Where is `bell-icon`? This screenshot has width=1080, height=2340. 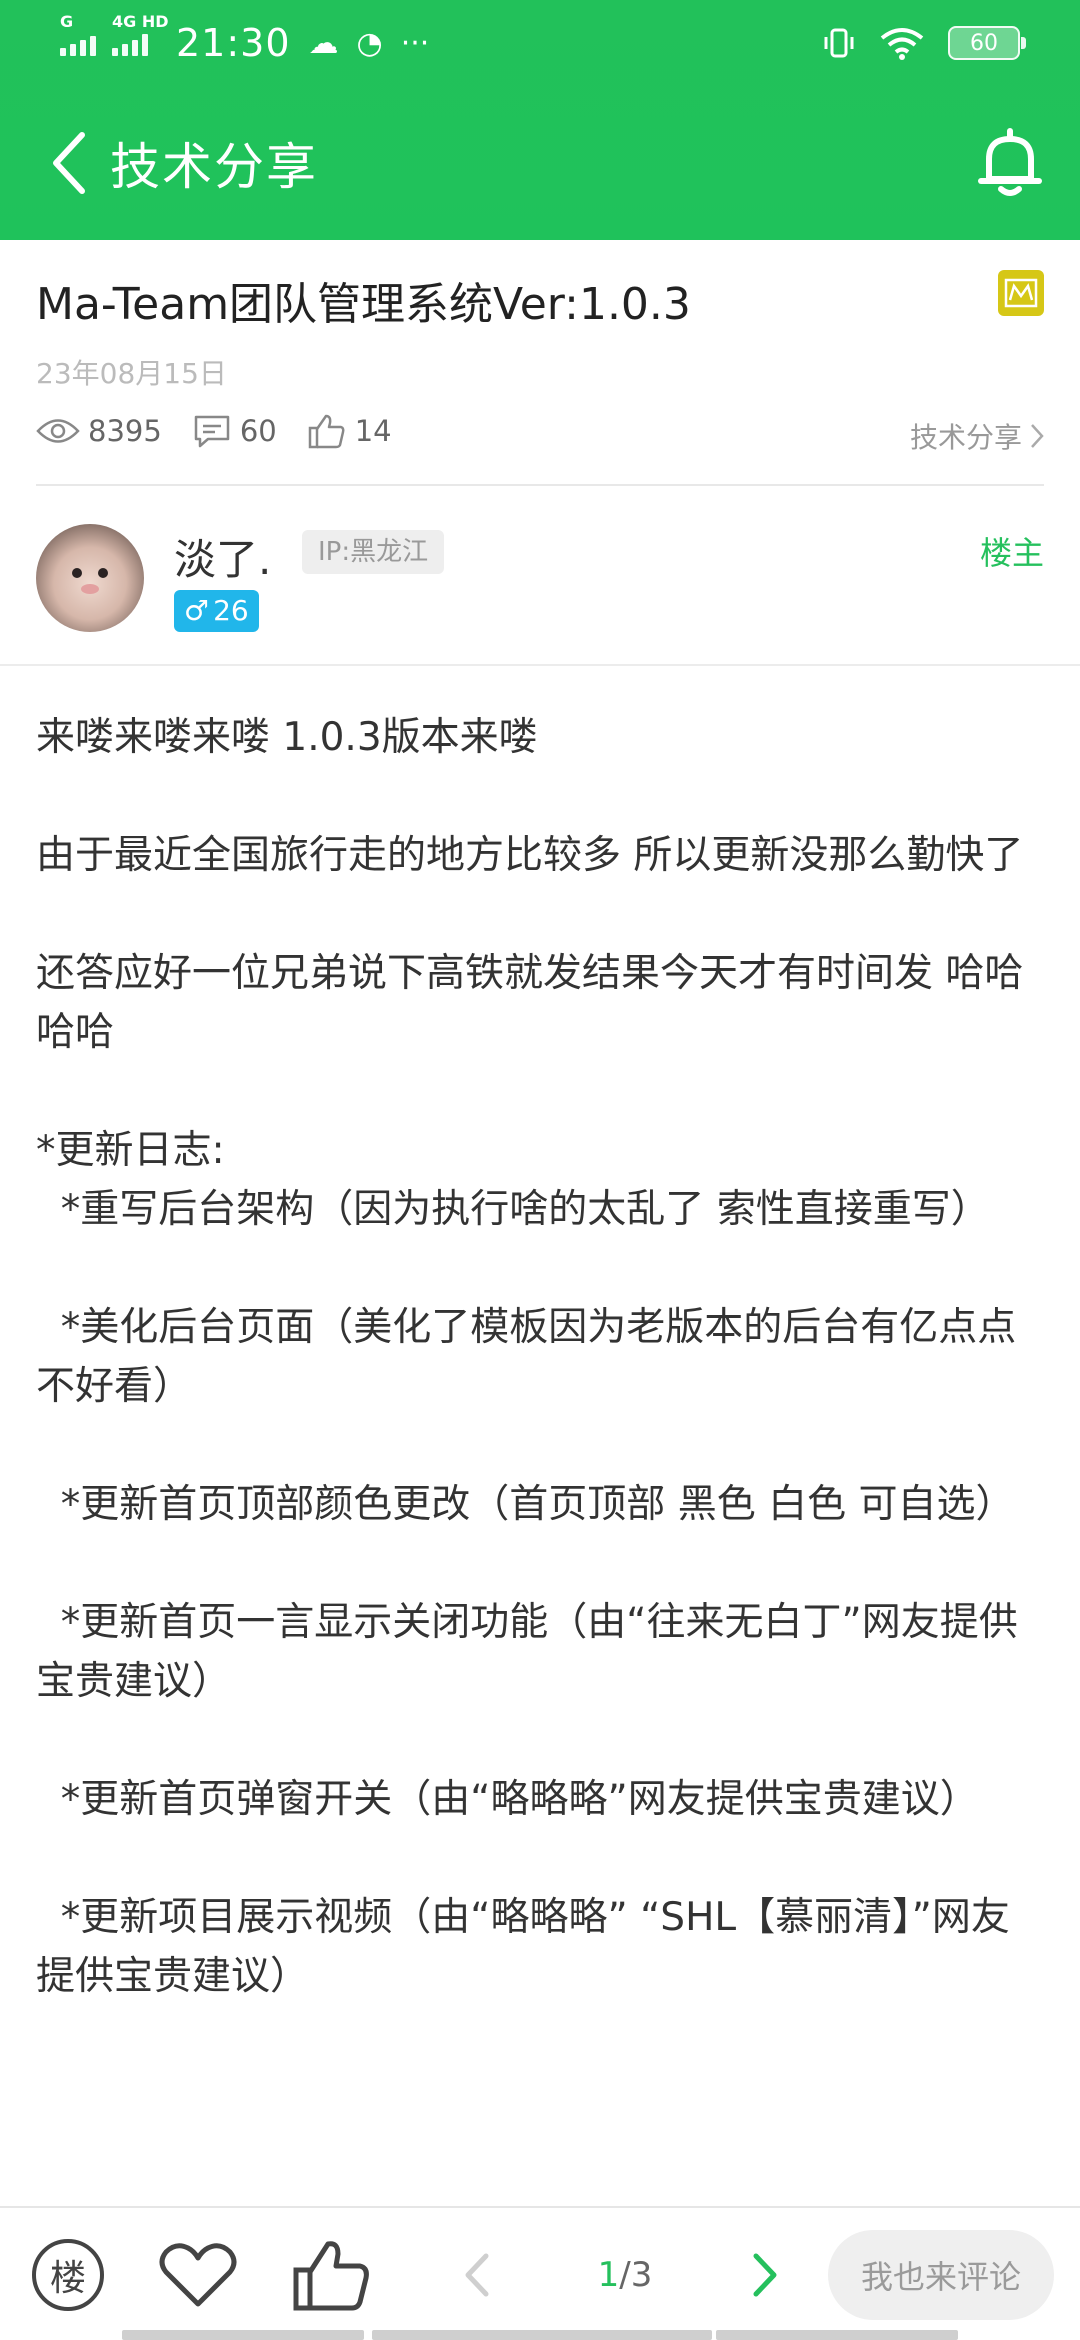
bell-icon is located at coordinates (1010, 162).